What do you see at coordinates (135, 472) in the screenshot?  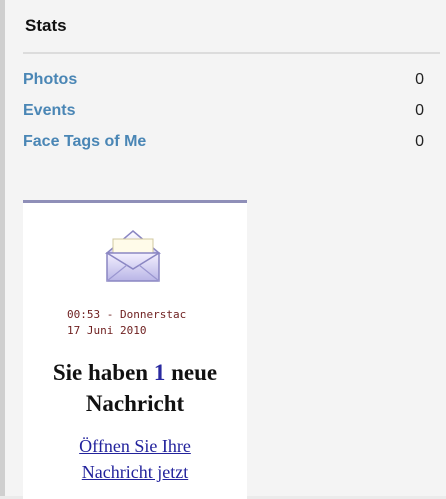 I see `open-message-link-line2: Nachricht jetzt` at bounding box center [135, 472].